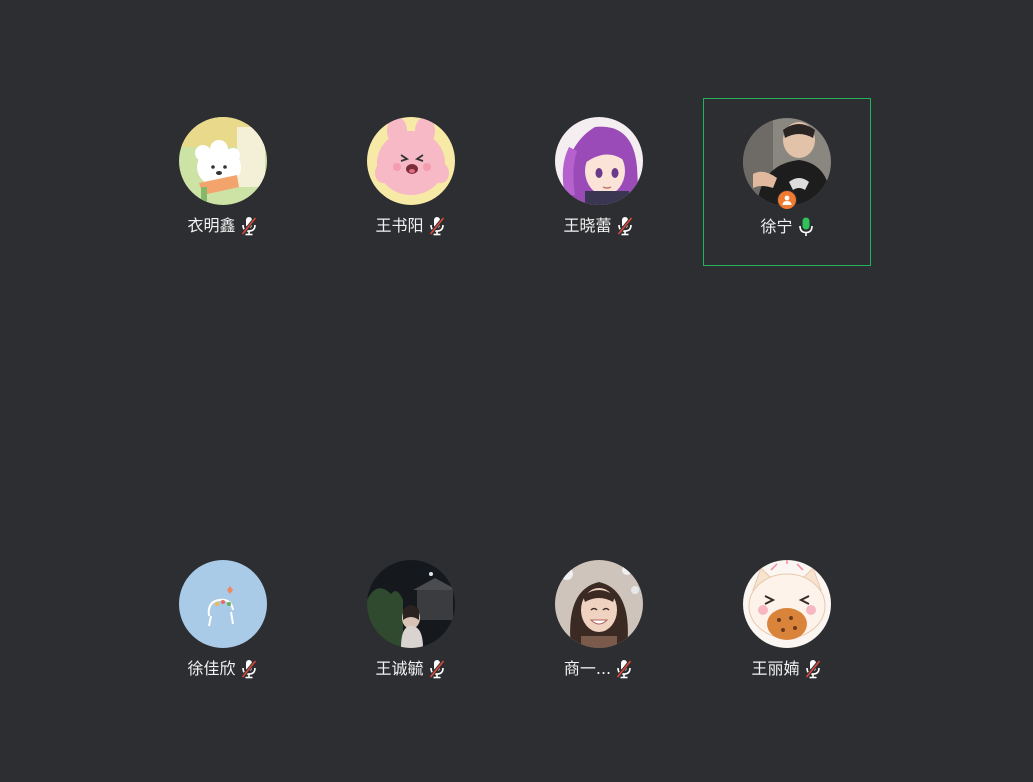  Describe the element at coordinates (223, 604) in the screenshot. I see `blue-doodle-avatar` at that location.